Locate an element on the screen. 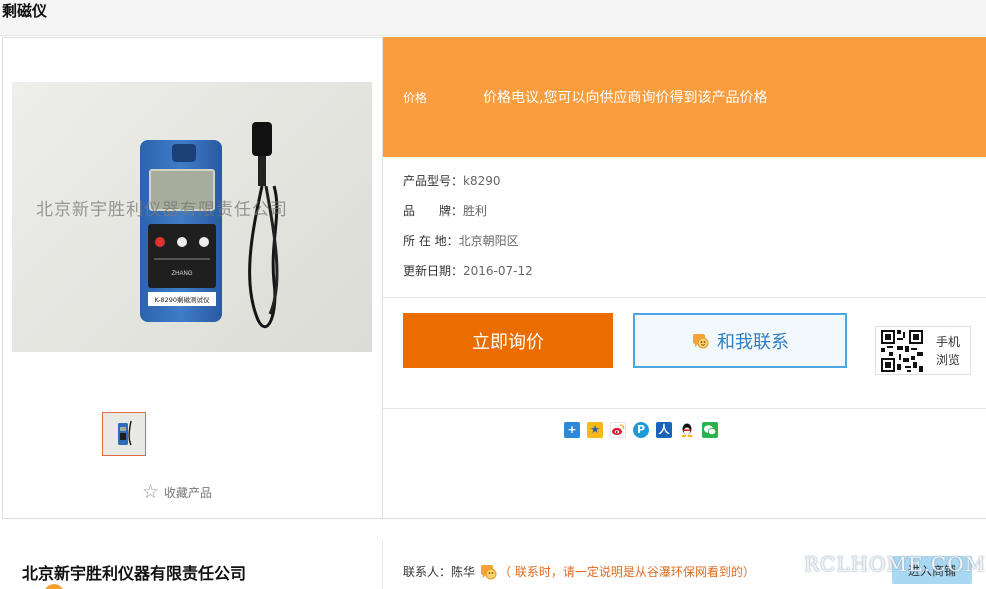  company-name: 北京新宇胜利仪器有限责任公司 is located at coordinates (134, 572).